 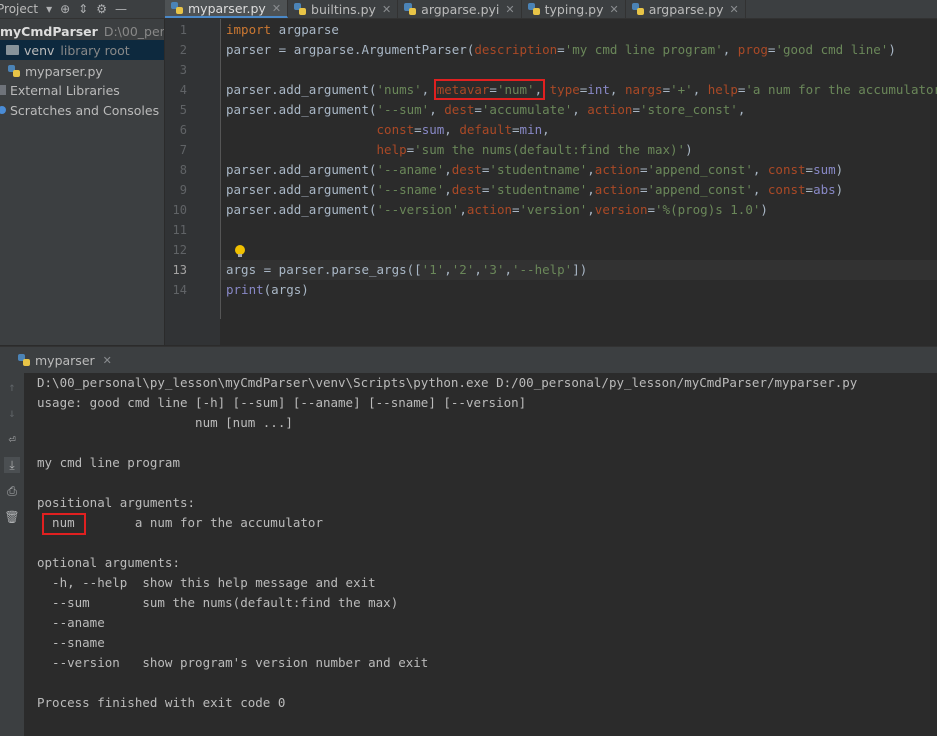 What do you see at coordinates (12, 387) in the screenshot?
I see `arrow-up-icon: ↑` at bounding box center [12, 387].